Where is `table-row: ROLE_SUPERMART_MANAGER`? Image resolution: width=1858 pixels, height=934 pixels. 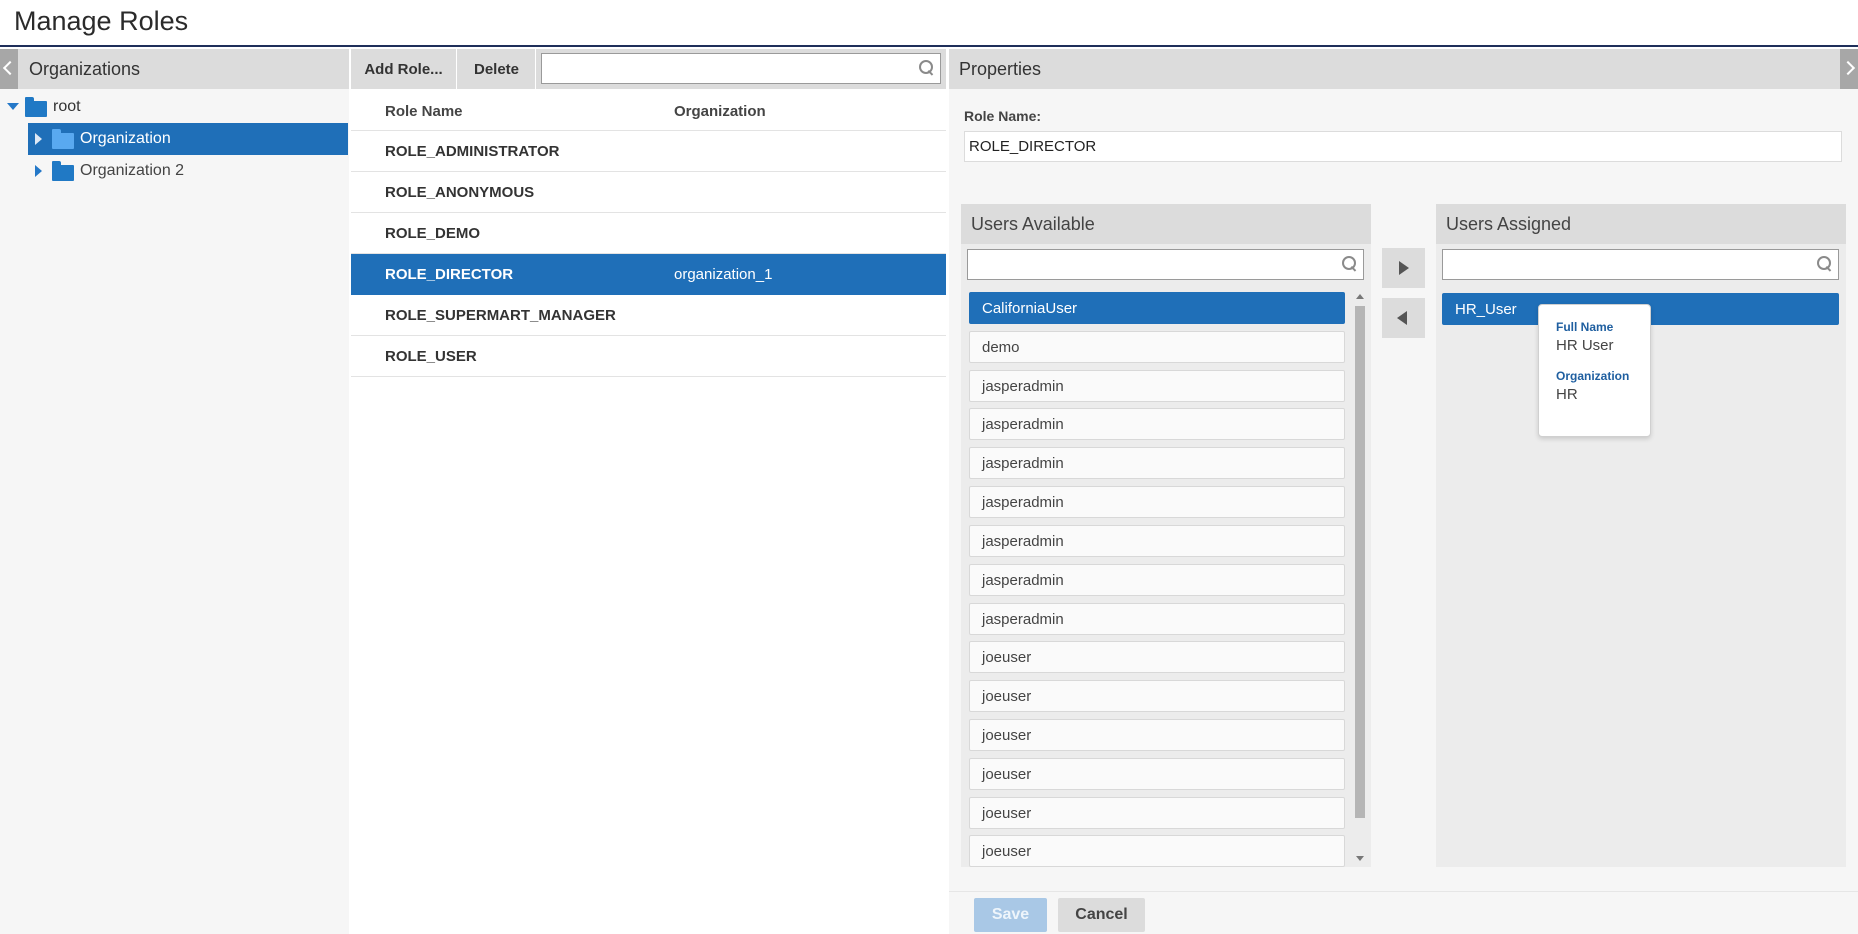
table-row: ROLE_SUPERMART_MANAGER is located at coordinates (648, 315).